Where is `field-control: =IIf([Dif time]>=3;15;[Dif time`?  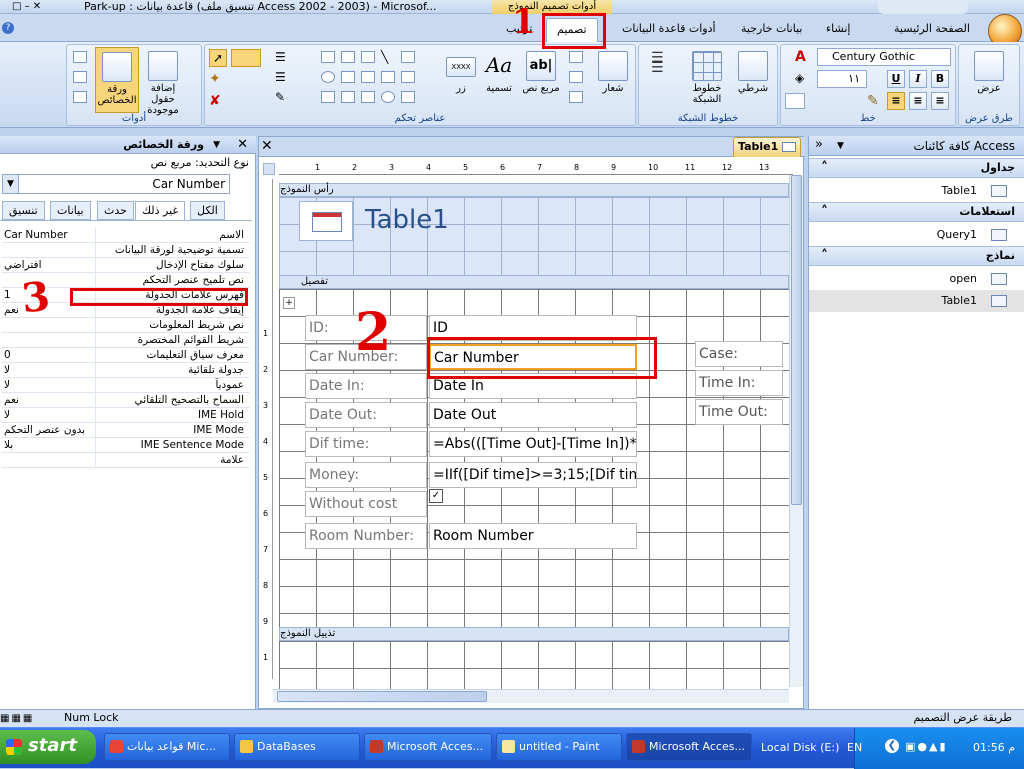 field-control: =IIf([Dif time]>=3;15;[Dif time is located at coordinates (533, 475).